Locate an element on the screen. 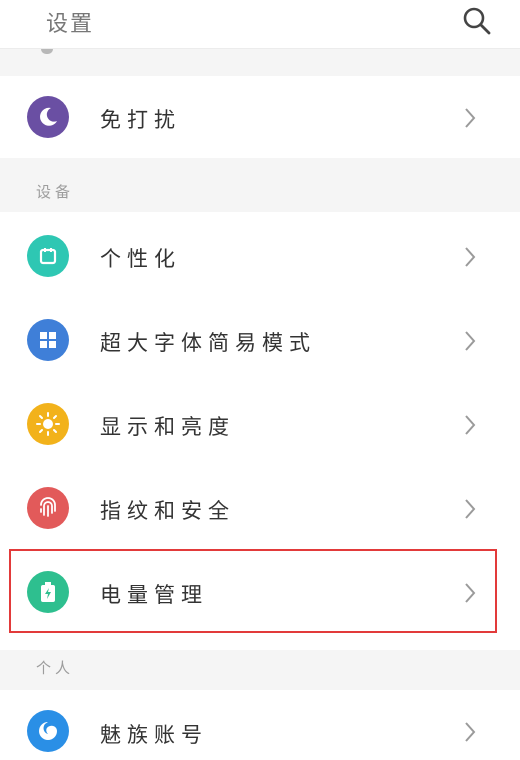 This screenshot has height=760, width=520. app-header: 设置 is located at coordinates (260, 24).